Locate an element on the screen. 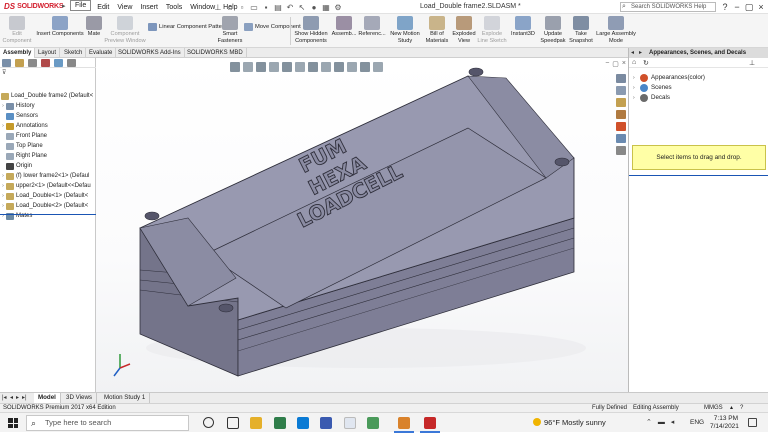 The height and width of the screenshot is (433, 768). appearance-library-item: › Appearances(color) is located at coordinates (669, 78).